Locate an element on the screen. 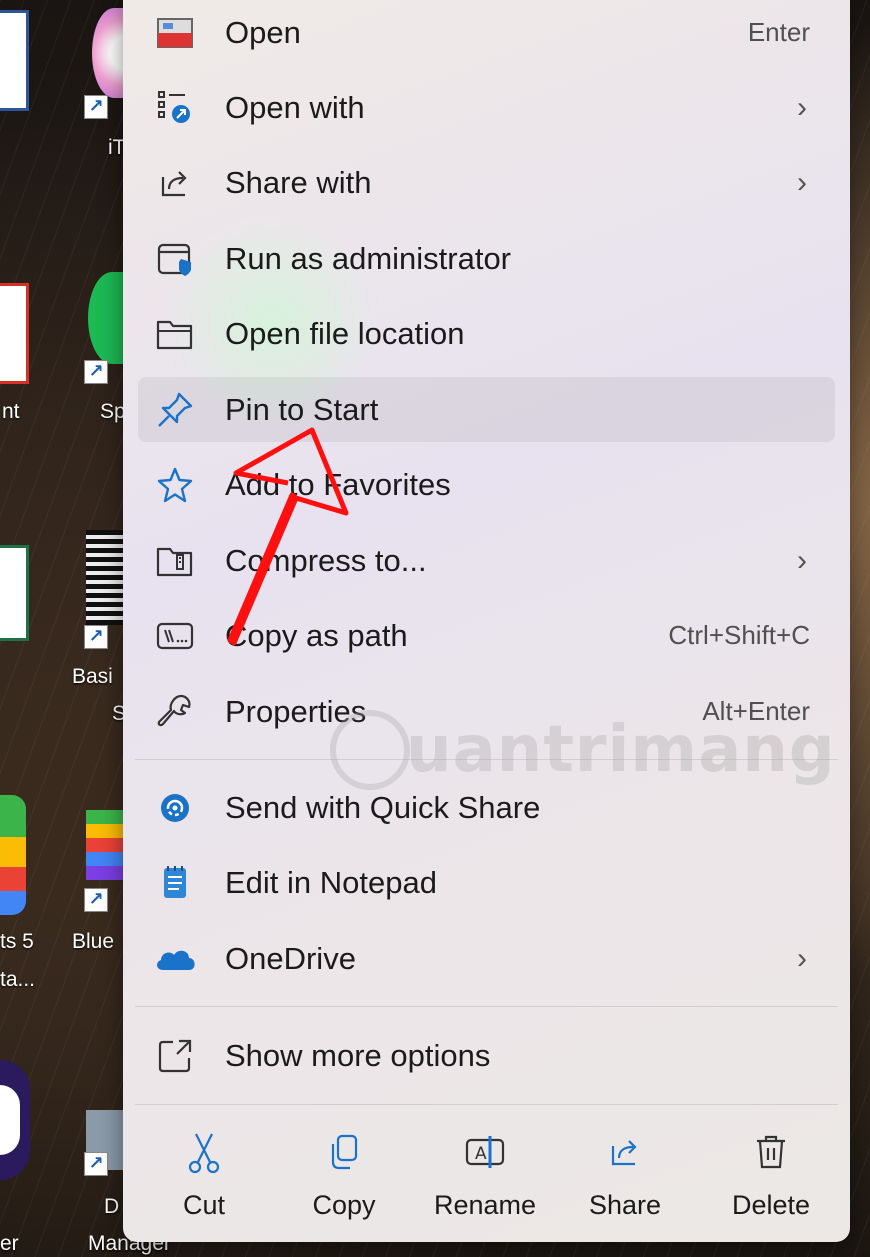 The image size is (870, 1257). toolbox-icon is located at coordinates (175, 33).